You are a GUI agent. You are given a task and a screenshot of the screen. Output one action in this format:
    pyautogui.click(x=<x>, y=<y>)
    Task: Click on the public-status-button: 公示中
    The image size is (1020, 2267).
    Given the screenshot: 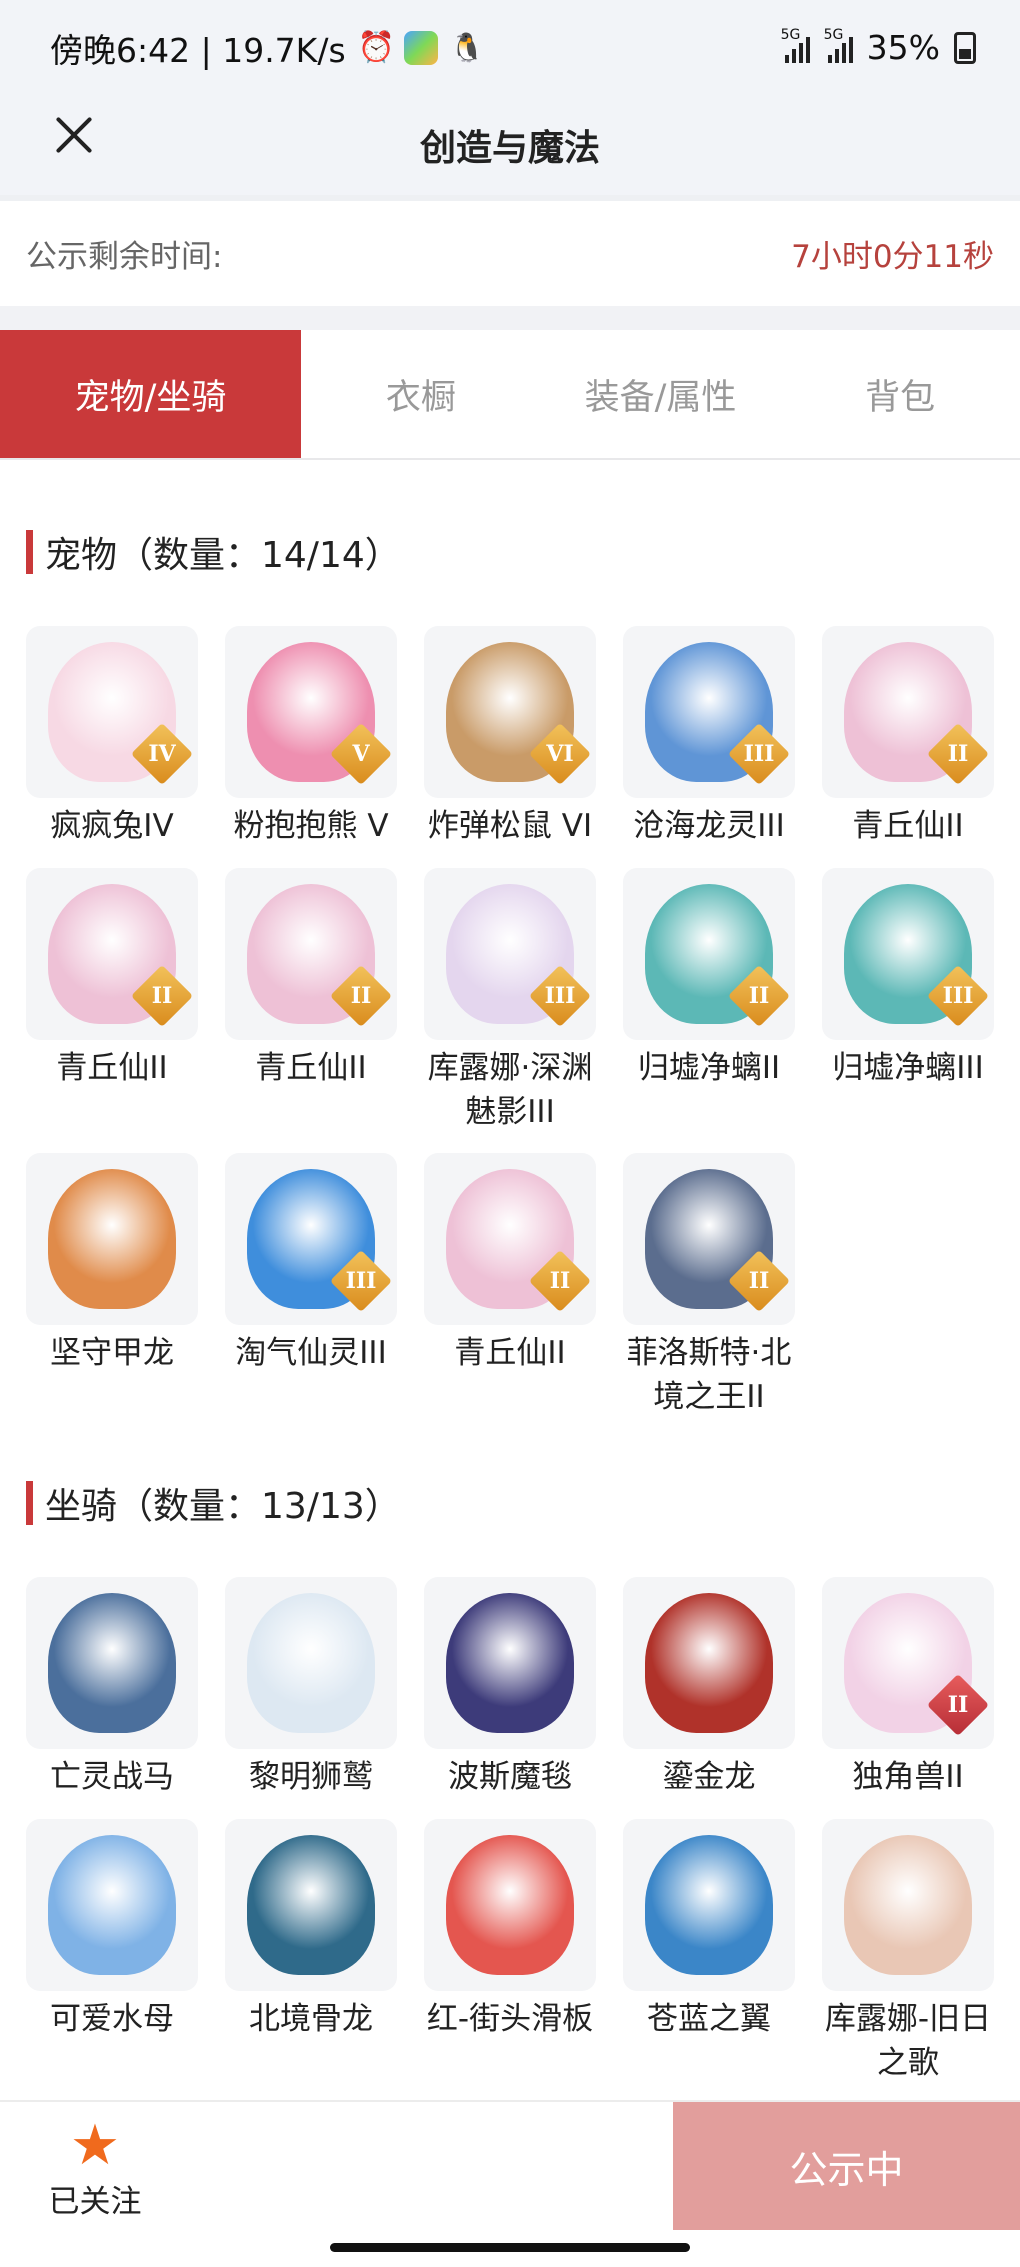 What is the action you would take?
    pyautogui.click(x=846, y=2166)
    